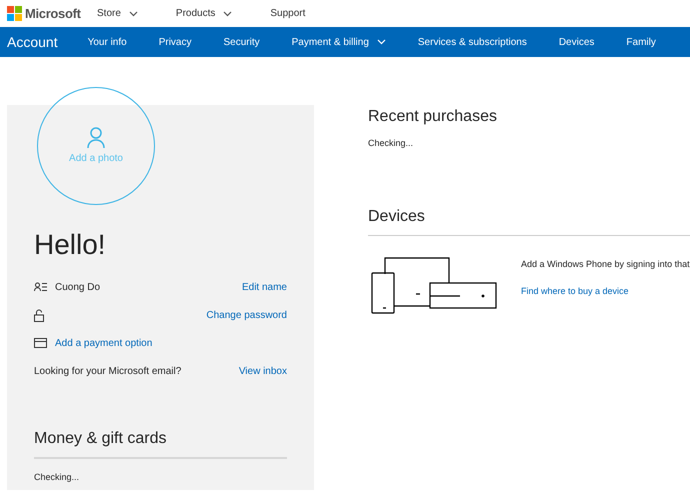  What do you see at coordinates (246, 315) in the screenshot?
I see `action-link: Change password` at bounding box center [246, 315].